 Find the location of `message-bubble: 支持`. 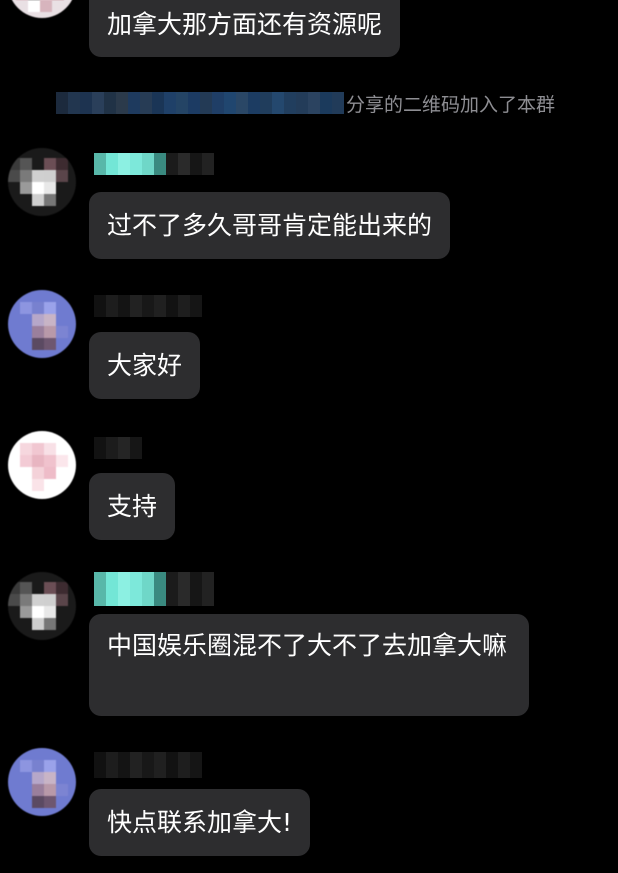

message-bubble: 支持 is located at coordinates (132, 506).